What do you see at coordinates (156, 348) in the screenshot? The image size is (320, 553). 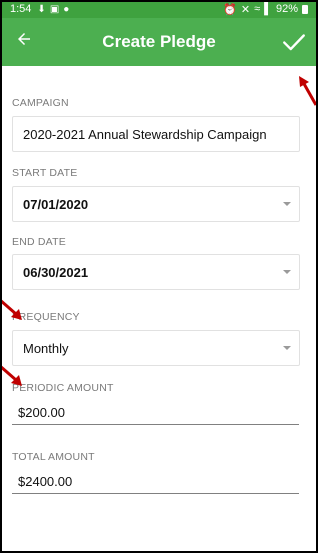 I see `frequency-select: Monthly` at bounding box center [156, 348].